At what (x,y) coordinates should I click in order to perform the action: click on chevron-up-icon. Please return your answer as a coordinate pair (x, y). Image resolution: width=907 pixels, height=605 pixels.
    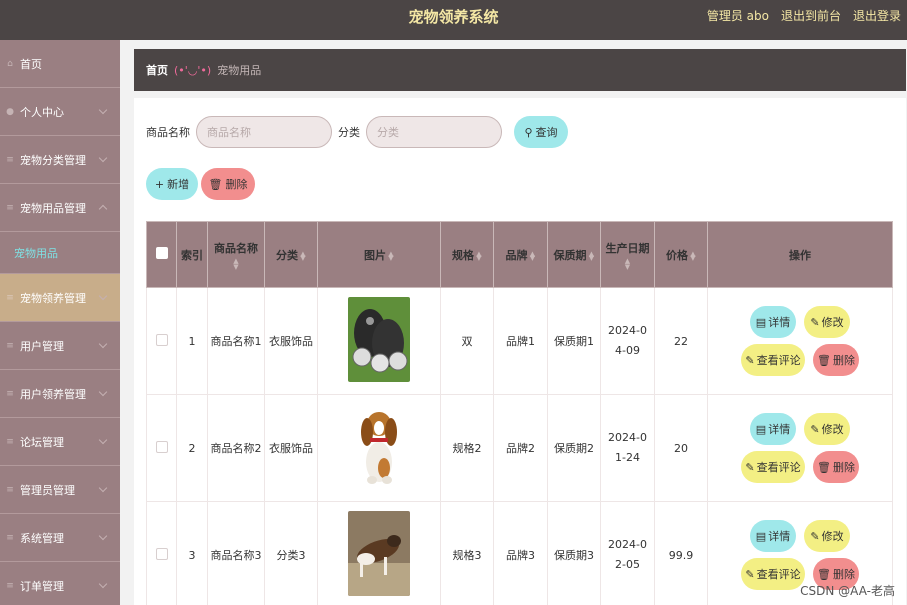
    Looking at the image, I should click on (103, 209).